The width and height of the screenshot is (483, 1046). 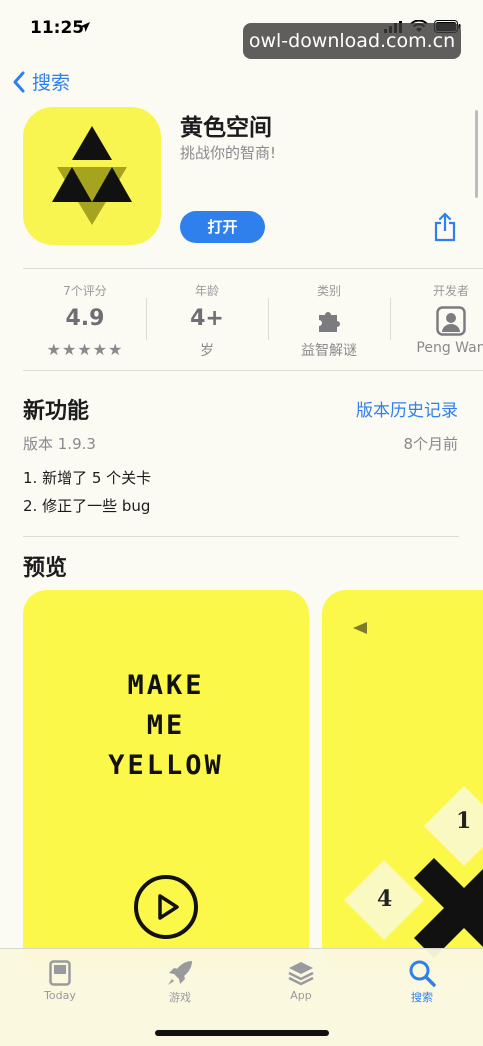 I want to click on search-icon, so click(x=422, y=973).